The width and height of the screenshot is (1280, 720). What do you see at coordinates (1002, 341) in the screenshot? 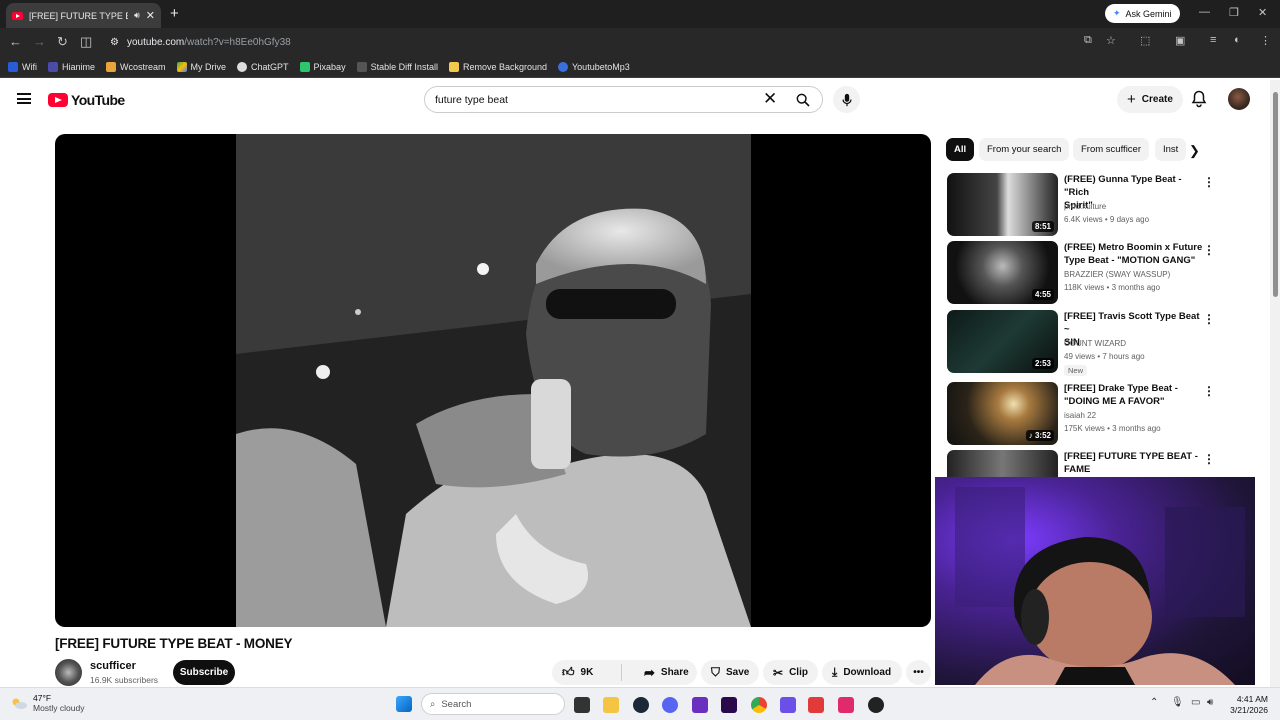
I see `video-thumbnail: 2:53` at bounding box center [1002, 341].